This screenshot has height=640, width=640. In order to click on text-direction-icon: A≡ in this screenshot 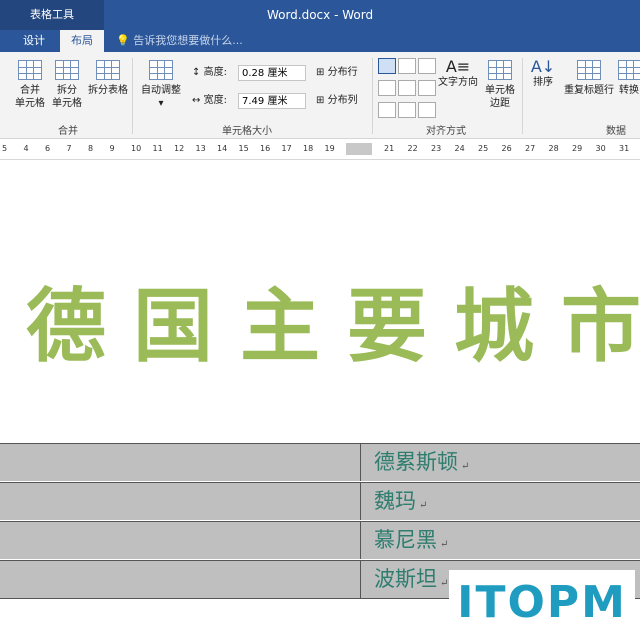, I will do `click(458, 66)`.